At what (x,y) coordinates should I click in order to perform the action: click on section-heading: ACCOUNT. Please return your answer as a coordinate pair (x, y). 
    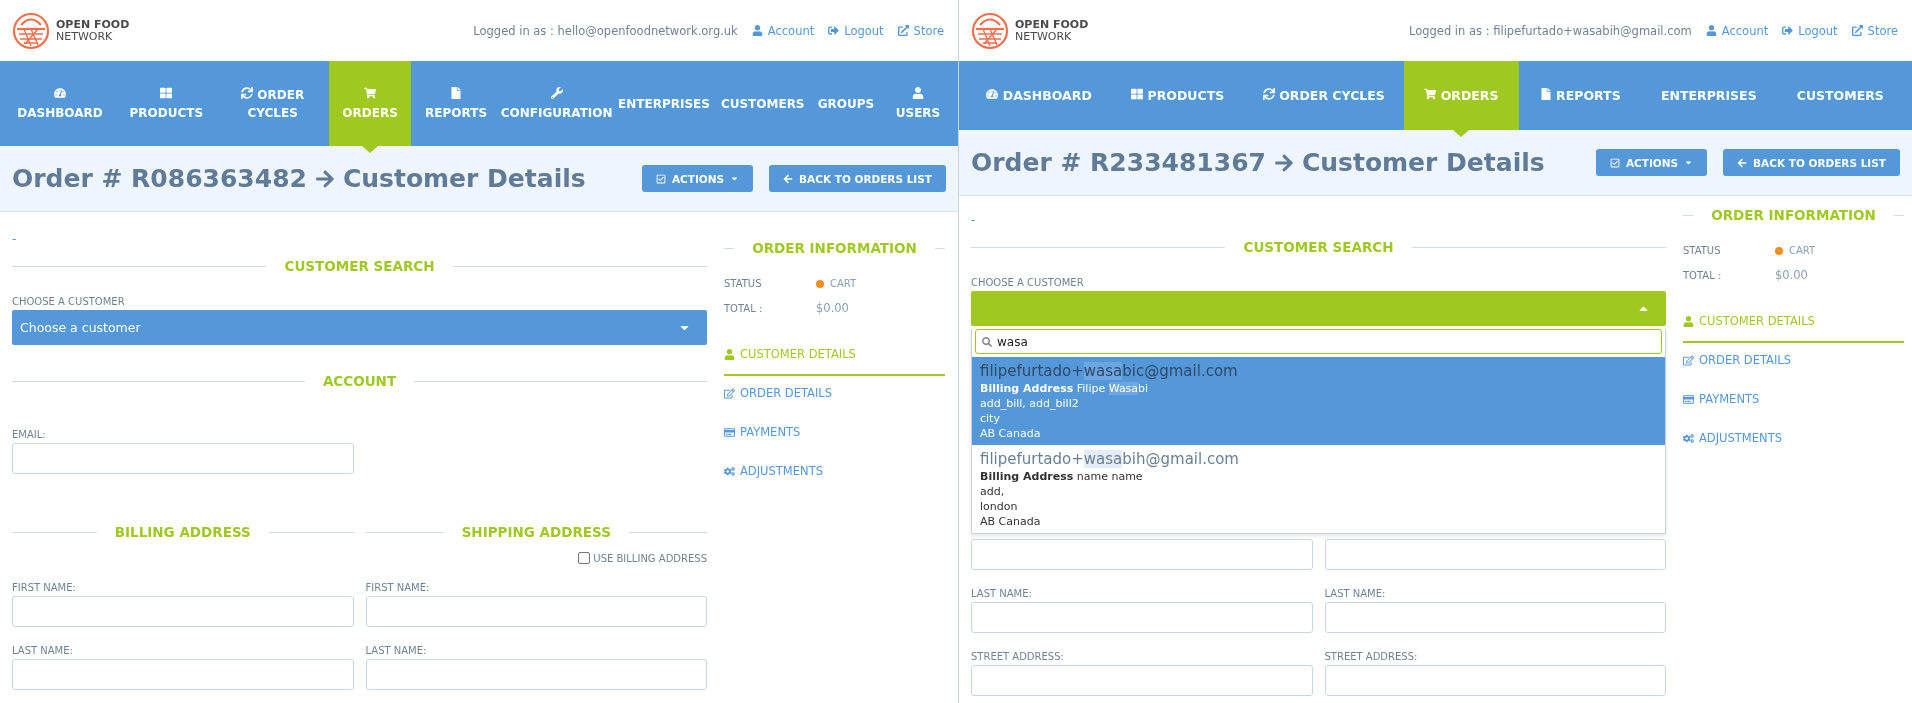
    Looking at the image, I should click on (359, 381).